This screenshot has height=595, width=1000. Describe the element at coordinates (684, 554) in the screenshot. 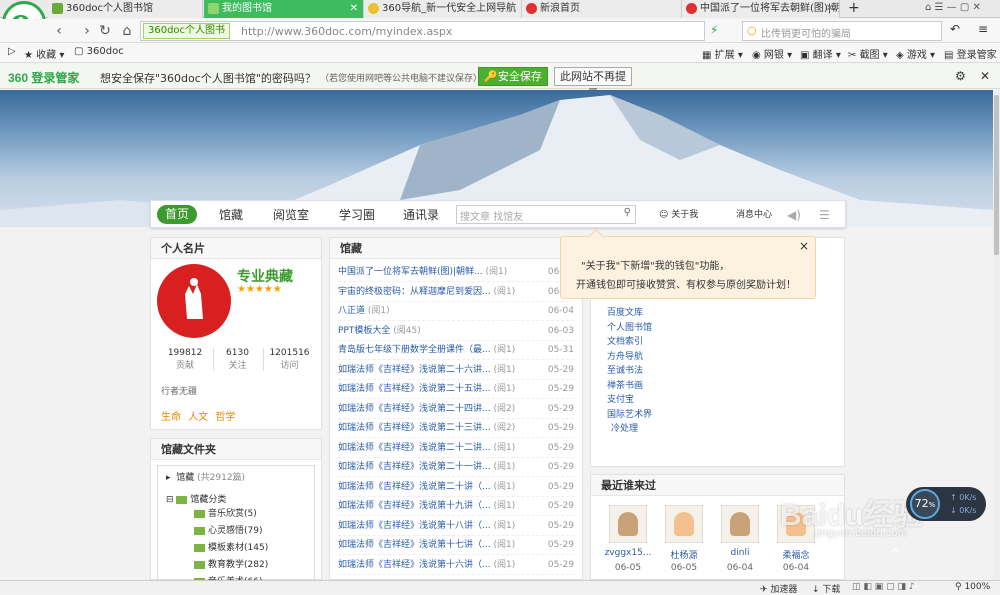

I see `visitor-name: 杜杨源` at that location.